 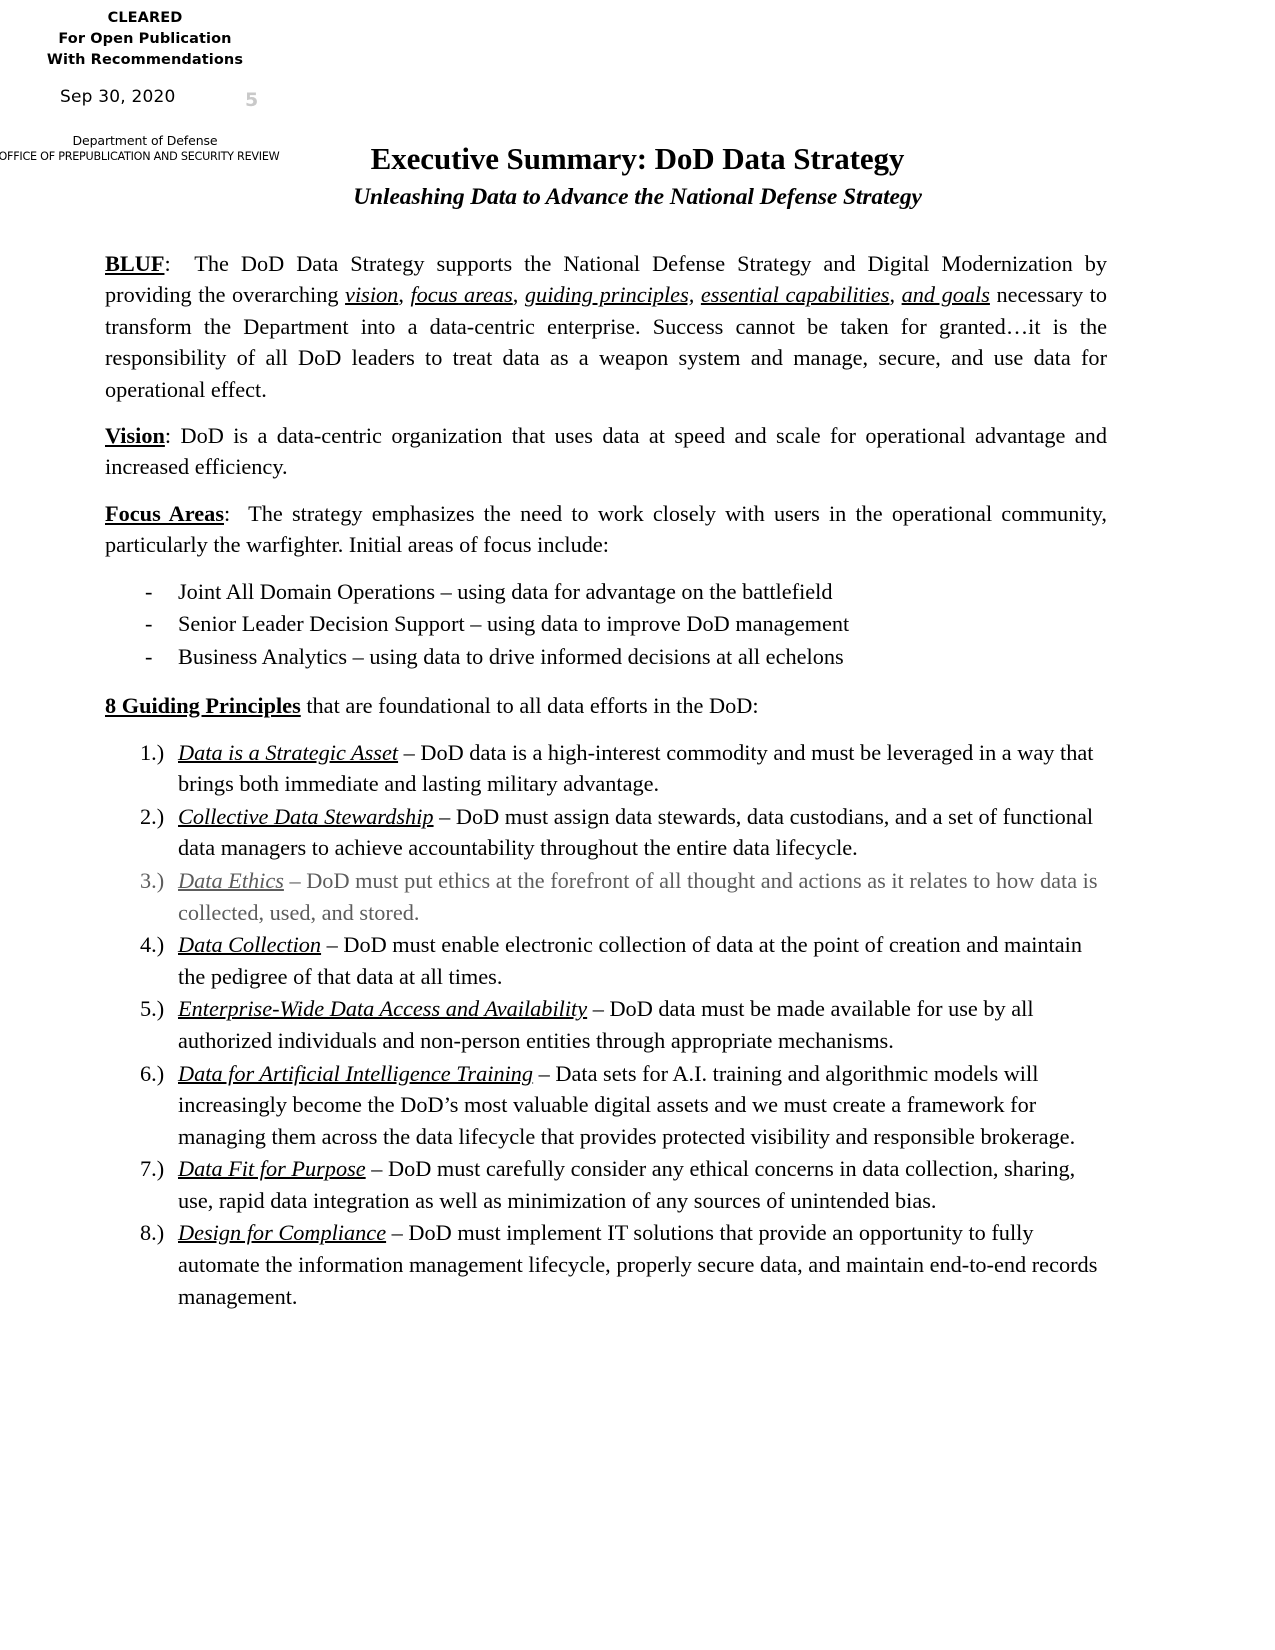 What do you see at coordinates (167, 263) in the screenshot?
I see `bluf-colon: :` at bounding box center [167, 263].